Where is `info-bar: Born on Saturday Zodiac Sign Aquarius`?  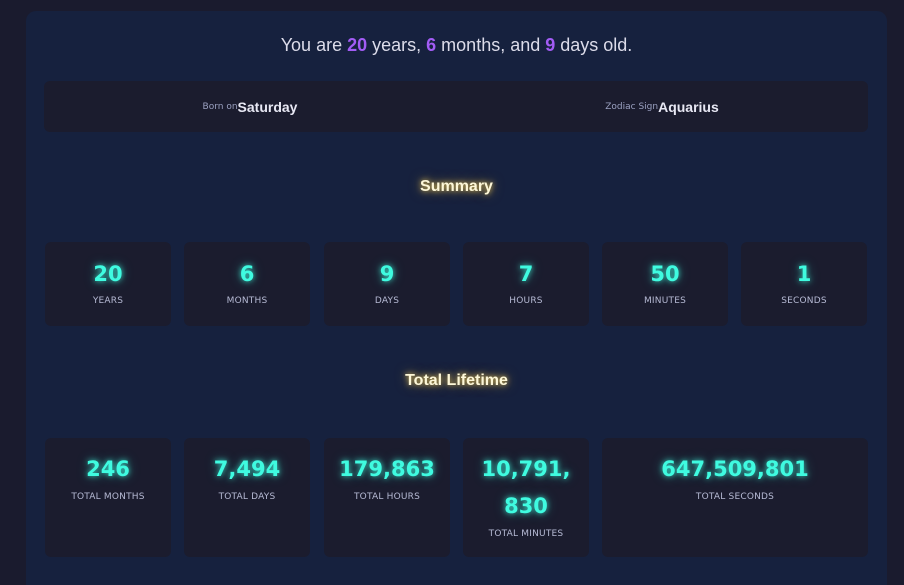
info-bar: Born on Saturday Zodiac Sign Aquarius is located at coordinates (456, 106).